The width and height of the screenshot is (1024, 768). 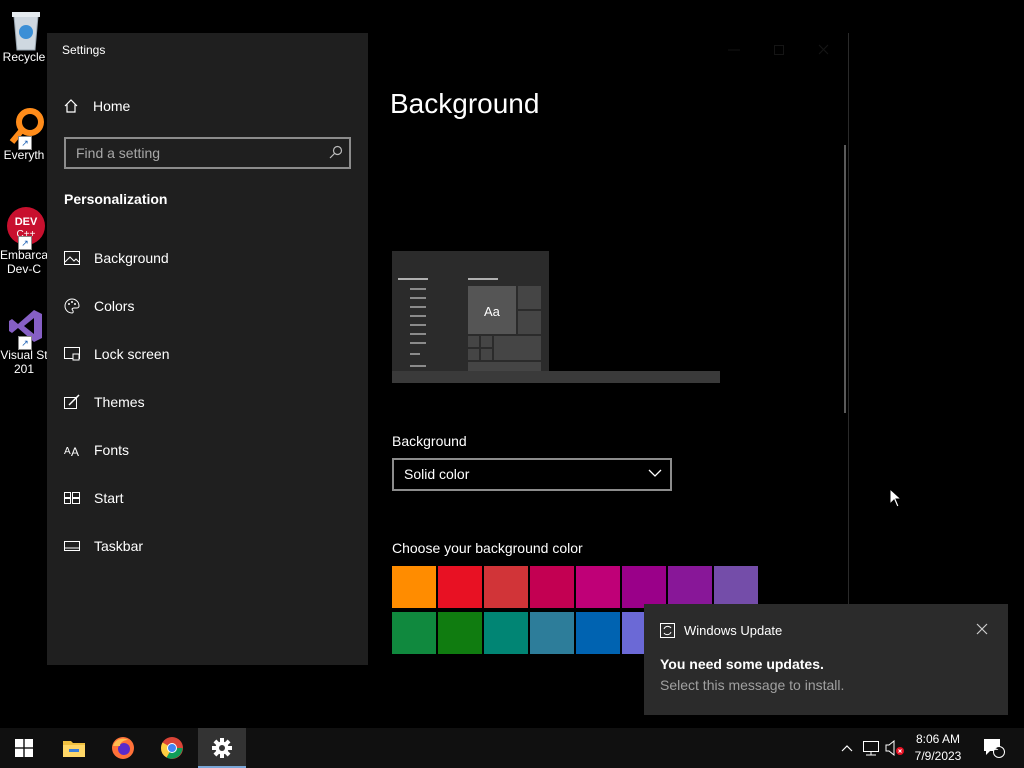 What do you see at coordinates (207, 153) in the screenshot?
I see `search-input: Find a setting` at bounding box center [207, 153].